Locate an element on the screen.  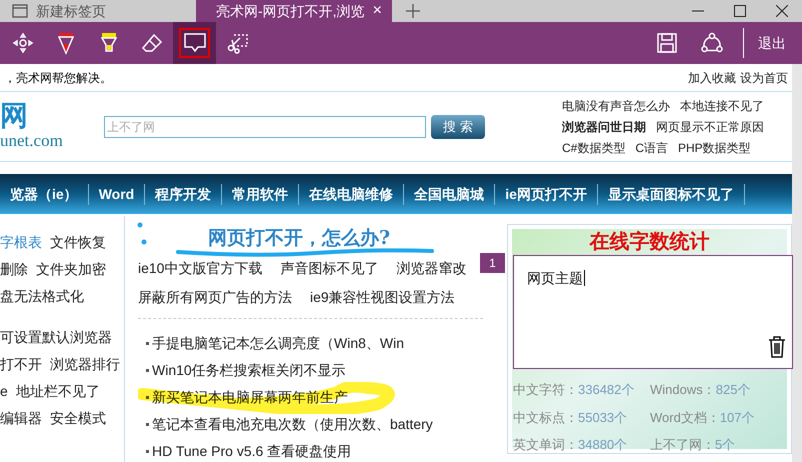
annotation-tool is located at coordinates (194, 43).